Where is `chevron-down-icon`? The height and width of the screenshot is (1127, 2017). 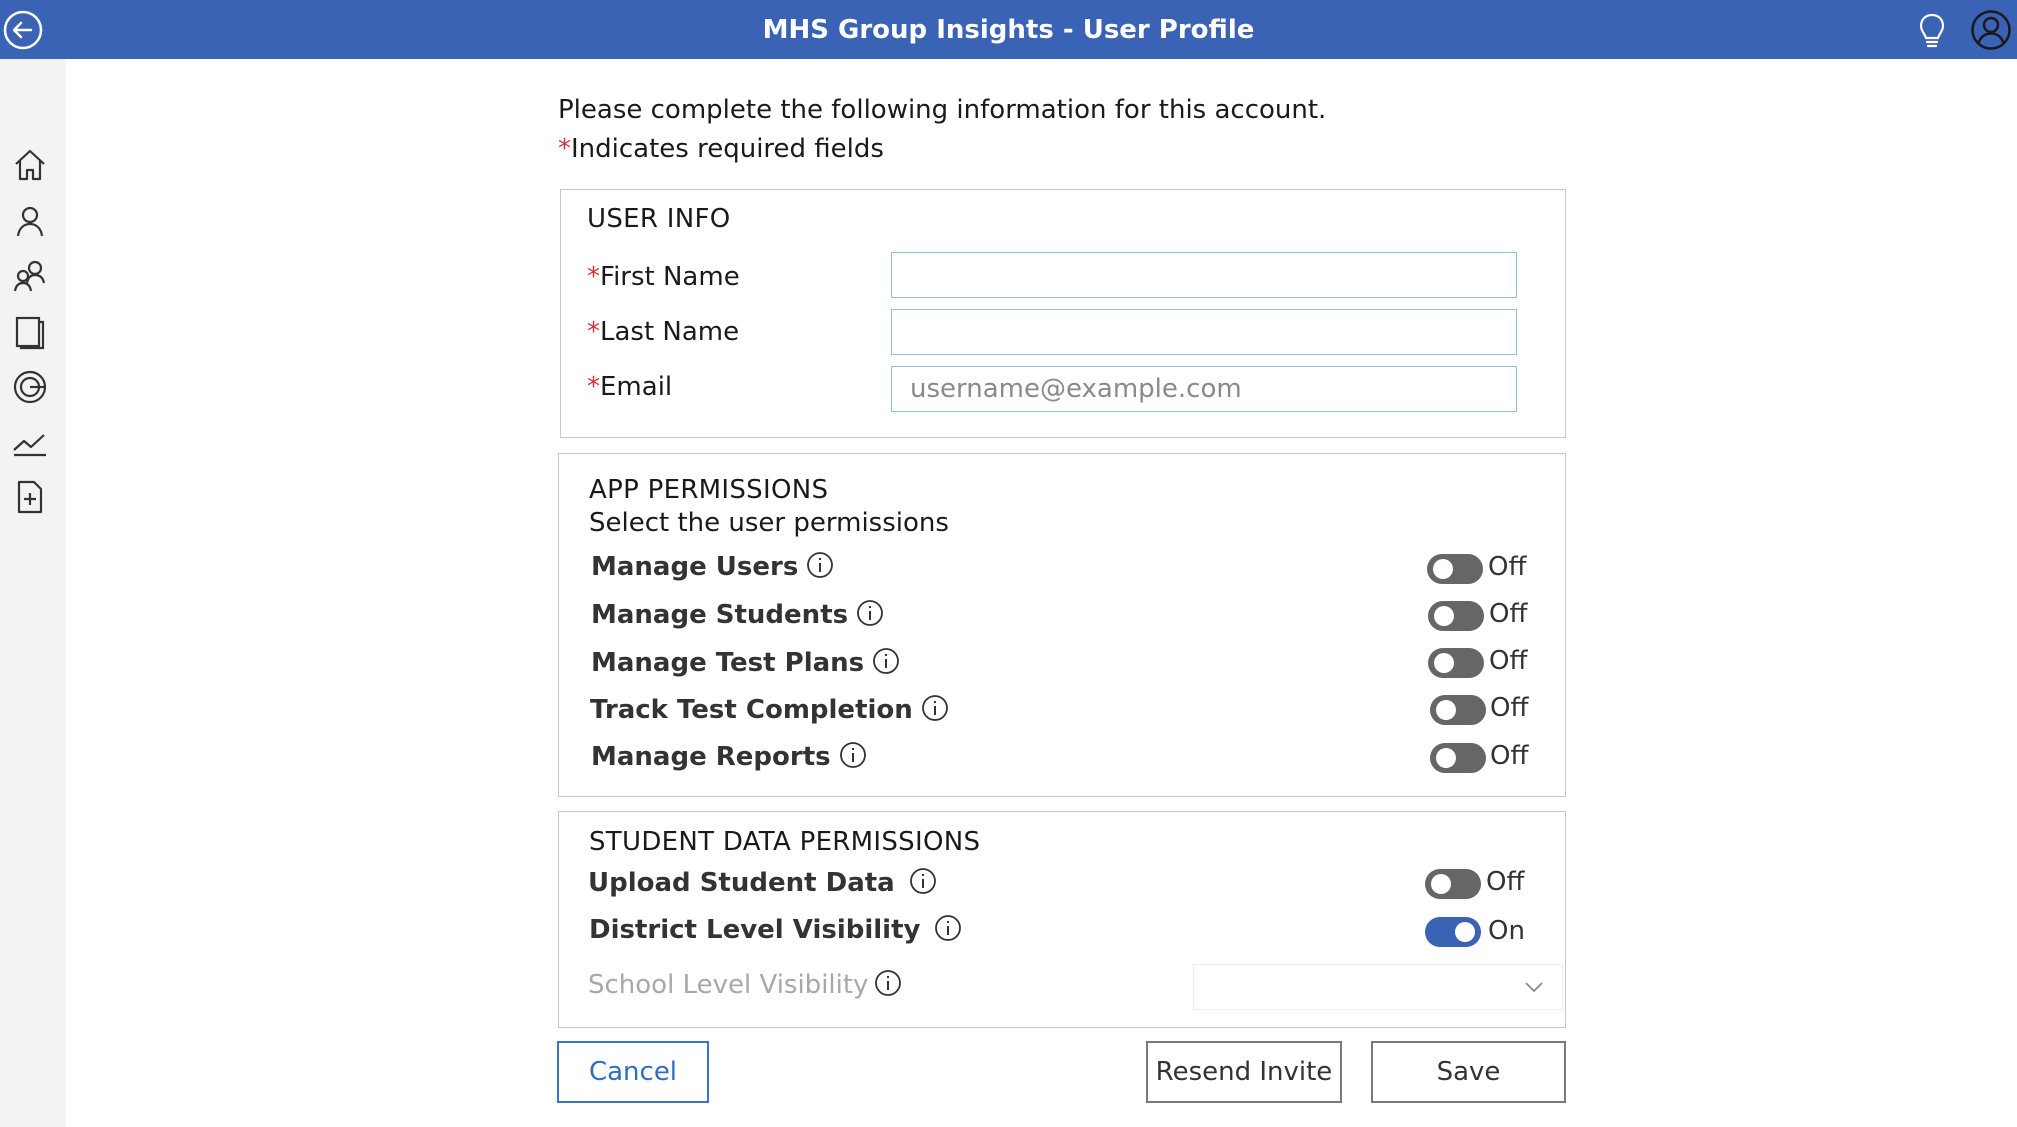
chevron-down-icon is located at coordinates (1534, 987).